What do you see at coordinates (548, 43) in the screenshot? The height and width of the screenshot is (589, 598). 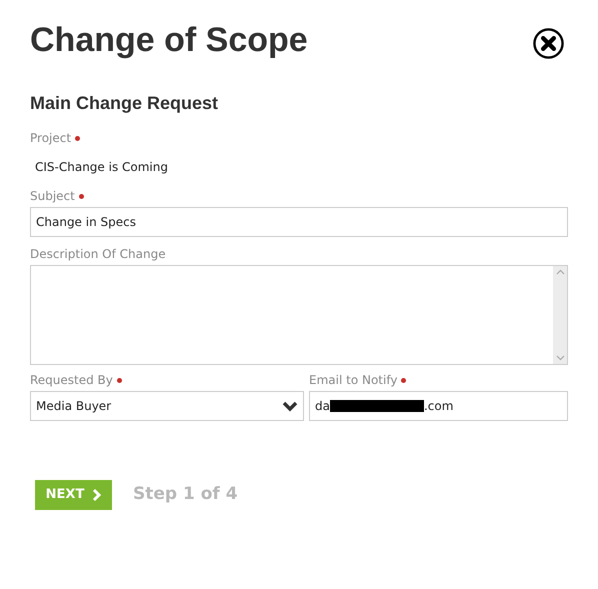 I see `close-icon` at bounding box center [548, 43].